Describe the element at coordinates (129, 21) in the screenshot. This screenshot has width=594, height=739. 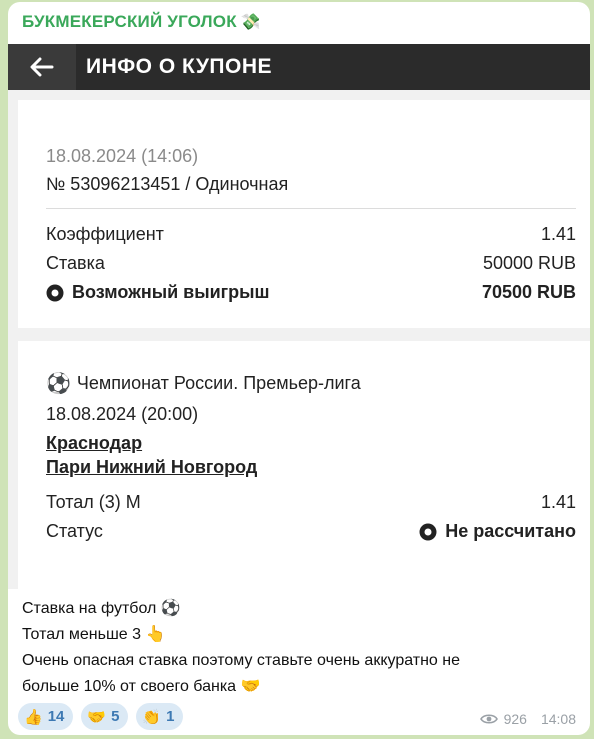
I see `channel-name-text: БУКМЕКЕРСКИЙ УГОЛОК` at that location.